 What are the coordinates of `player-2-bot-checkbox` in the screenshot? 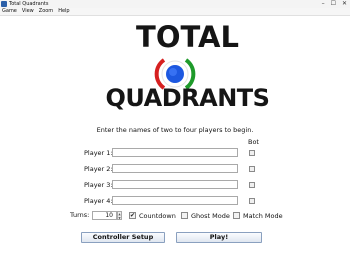 It's located at (252, 169).